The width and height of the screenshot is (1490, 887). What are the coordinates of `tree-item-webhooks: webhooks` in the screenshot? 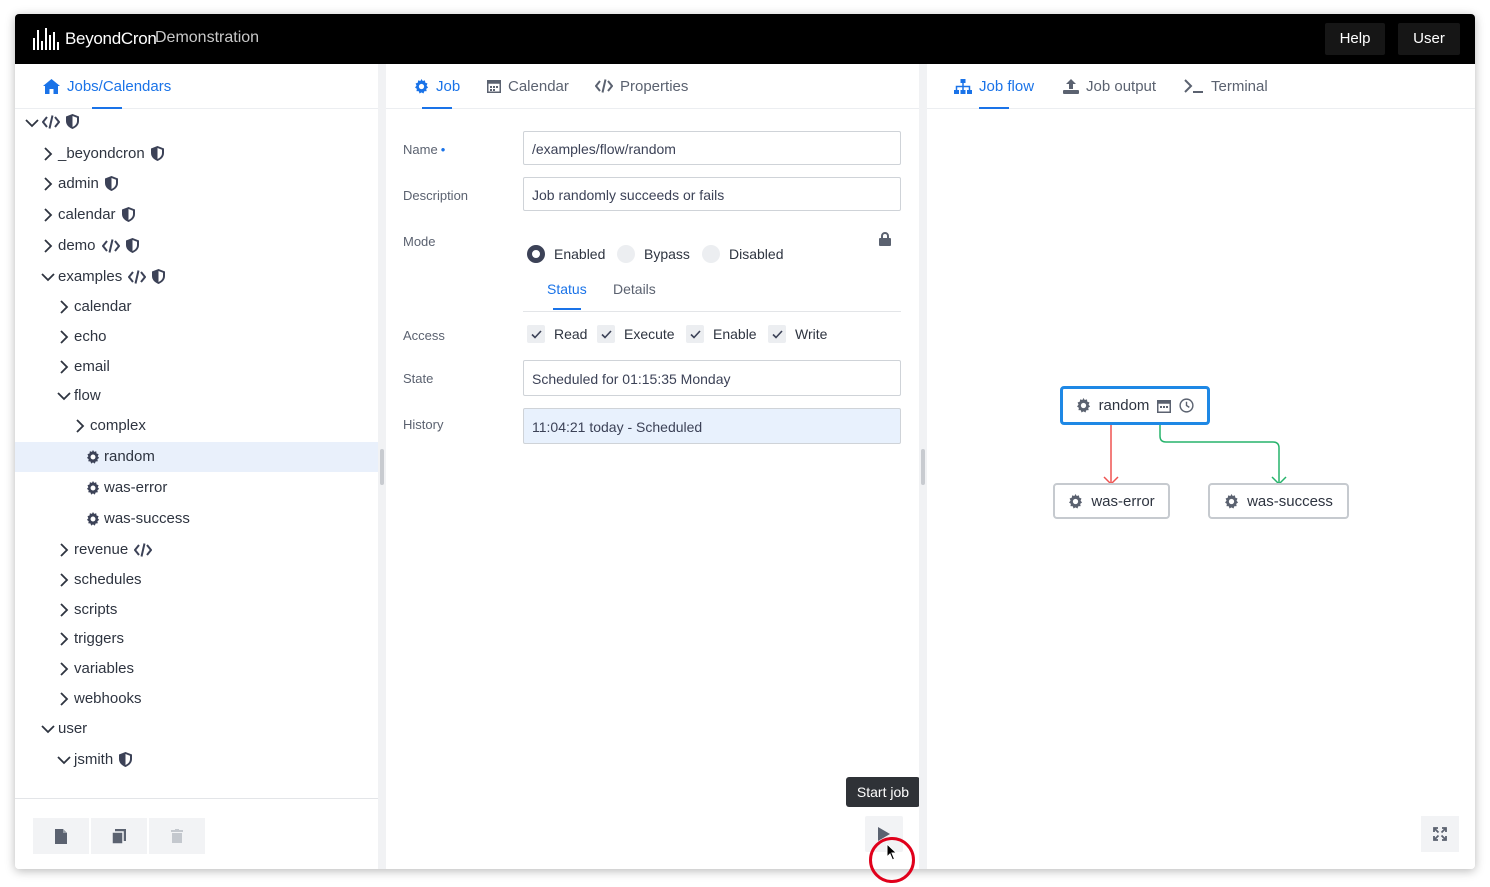 It's located at (196, 699).